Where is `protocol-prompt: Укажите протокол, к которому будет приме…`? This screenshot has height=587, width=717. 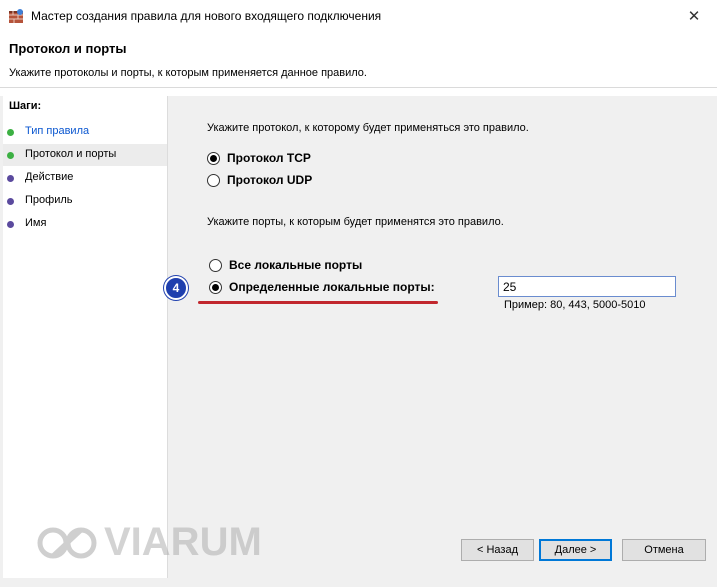
protocol-prompt: Укажите протокол, к которому будет приме… is located at coordinates (368, 128).